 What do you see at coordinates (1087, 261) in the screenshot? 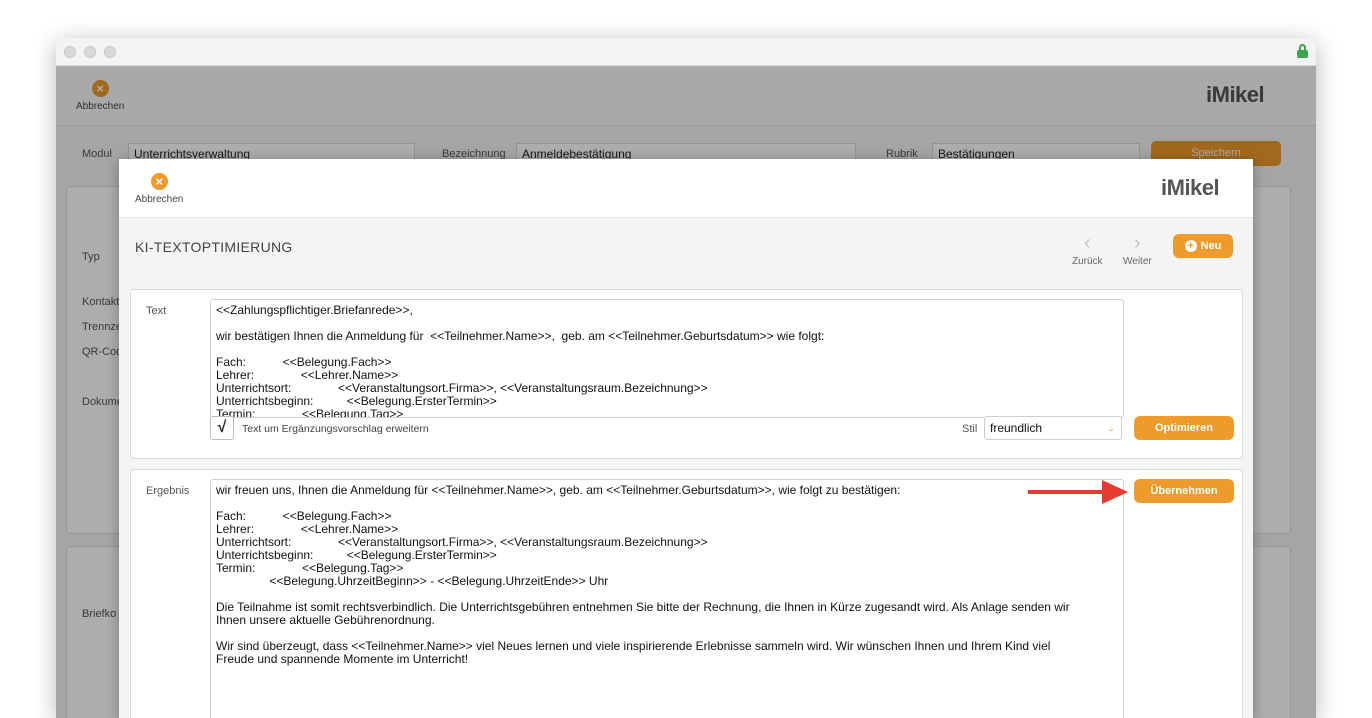
I see `back-label: Zurück` at bounding box center [1087, 261].